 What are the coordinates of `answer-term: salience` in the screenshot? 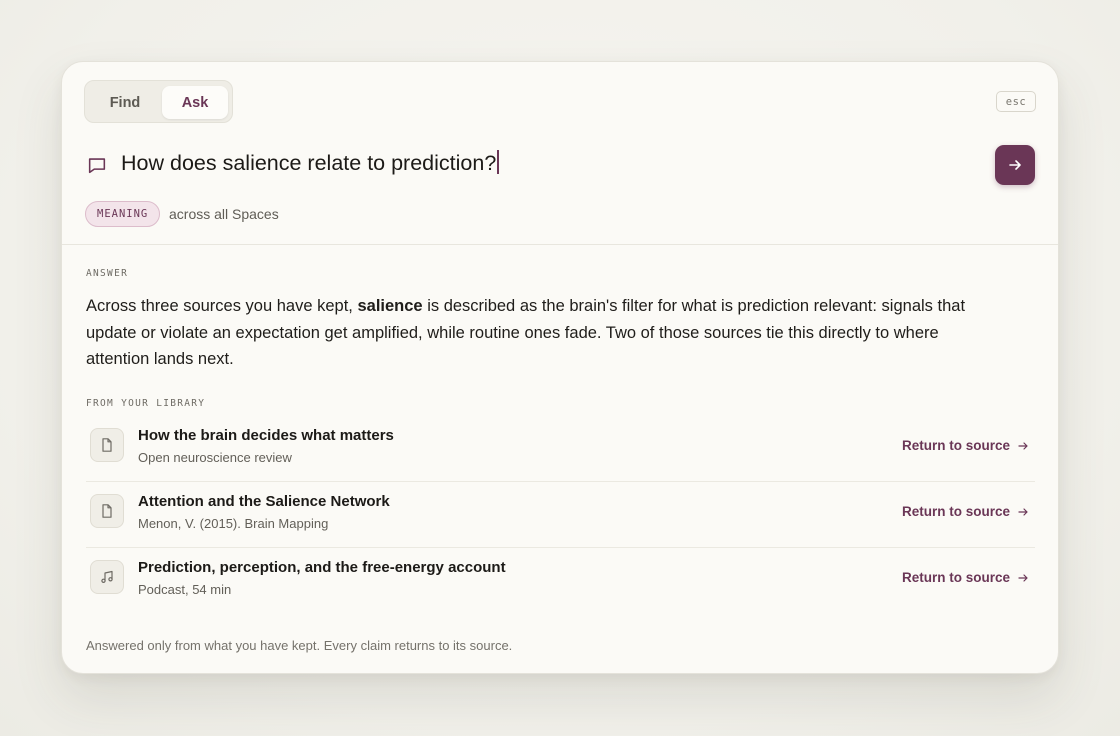 It's located at (390, 306).